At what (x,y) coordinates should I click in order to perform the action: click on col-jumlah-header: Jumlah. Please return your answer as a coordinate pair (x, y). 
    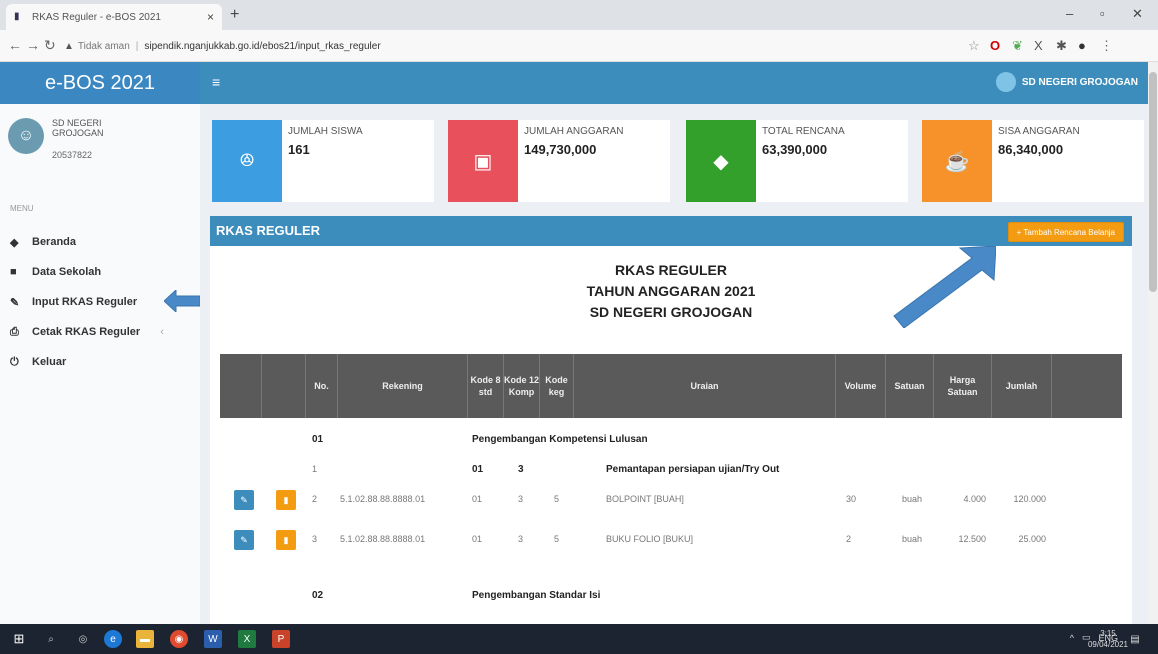
    Looking at the image, I should click on (1022, 386).